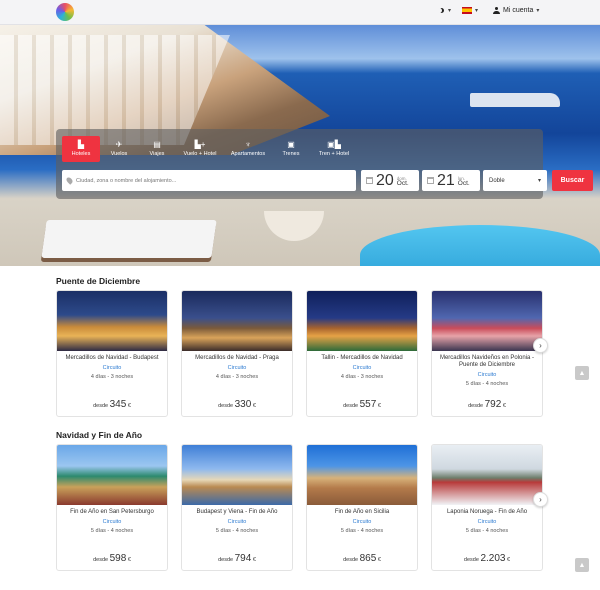  I want to click on trip-price: desde 557 €, so click(362, 404).